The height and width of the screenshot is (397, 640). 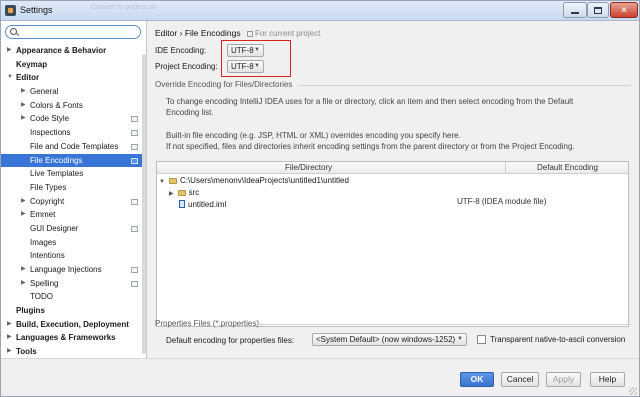 What do you see at coordinates (43, 242) in the screenshot?
I see `sidebar-item-label: Images` at bounding box center [43, 242].